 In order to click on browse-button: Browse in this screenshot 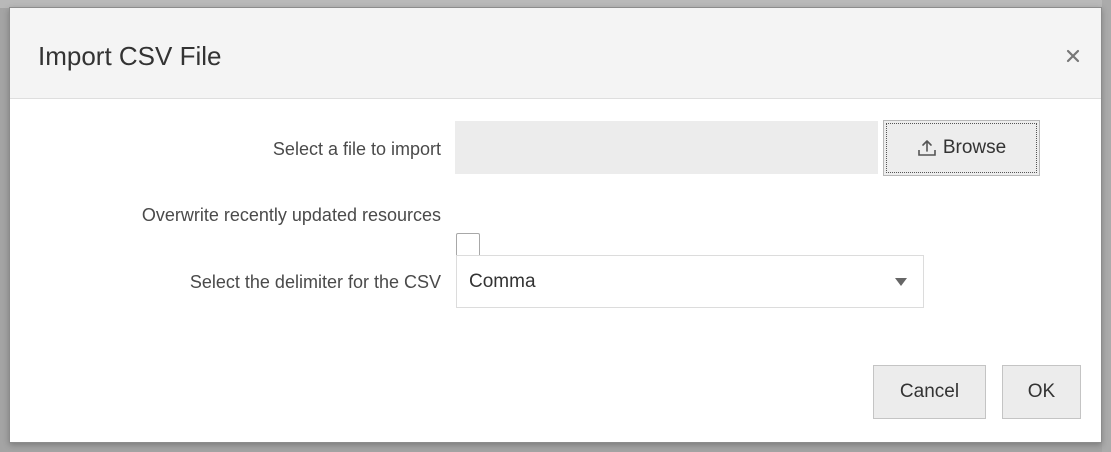, I will do `click(961, 148)`.